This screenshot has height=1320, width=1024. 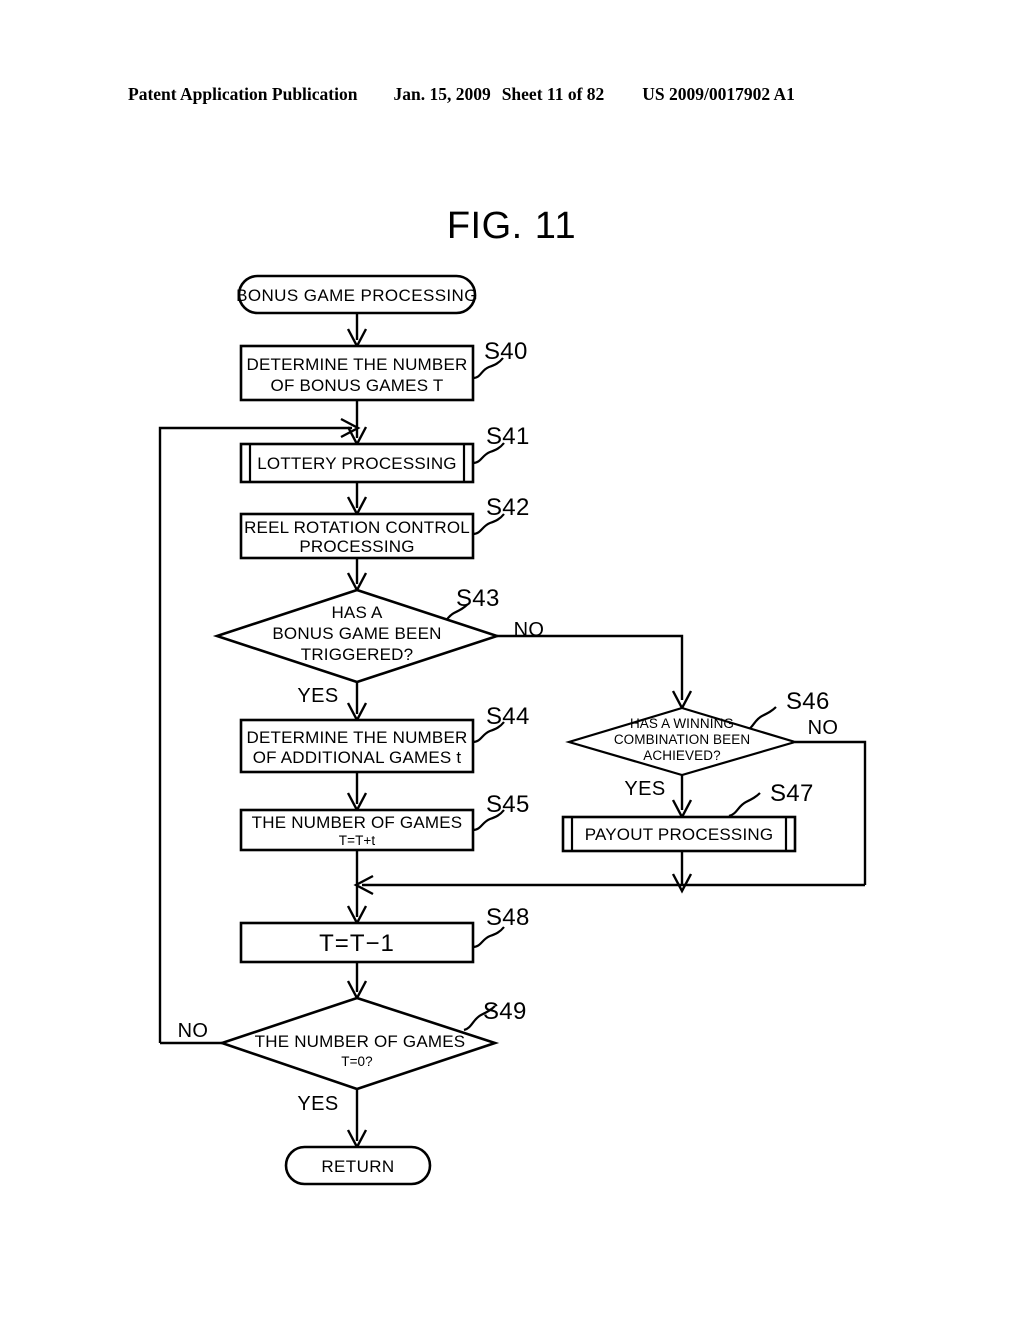 I want to click on s43-no-label: NO, so click(x=529, y=630).